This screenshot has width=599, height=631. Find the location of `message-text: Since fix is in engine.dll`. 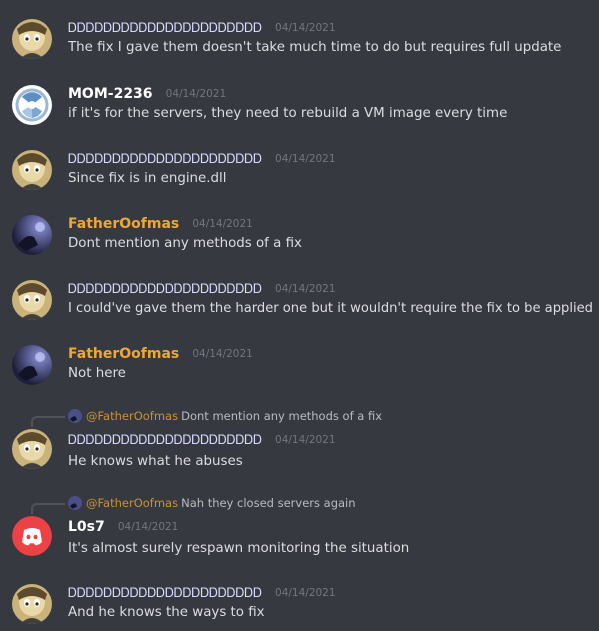

message-text: Since fix is in engine.dll is located at coordinates (147, 178).